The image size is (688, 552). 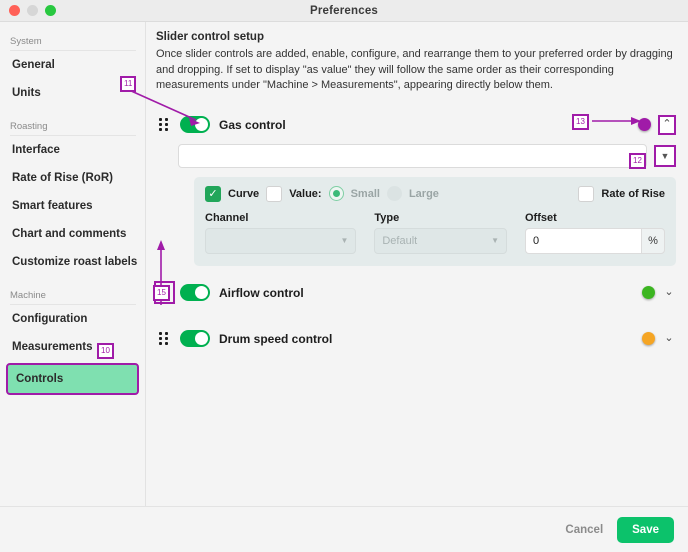 What do you see at coordinates (423, 193) in the screenshot?
I see `label-large: Large` at bounding box center [423, 193].